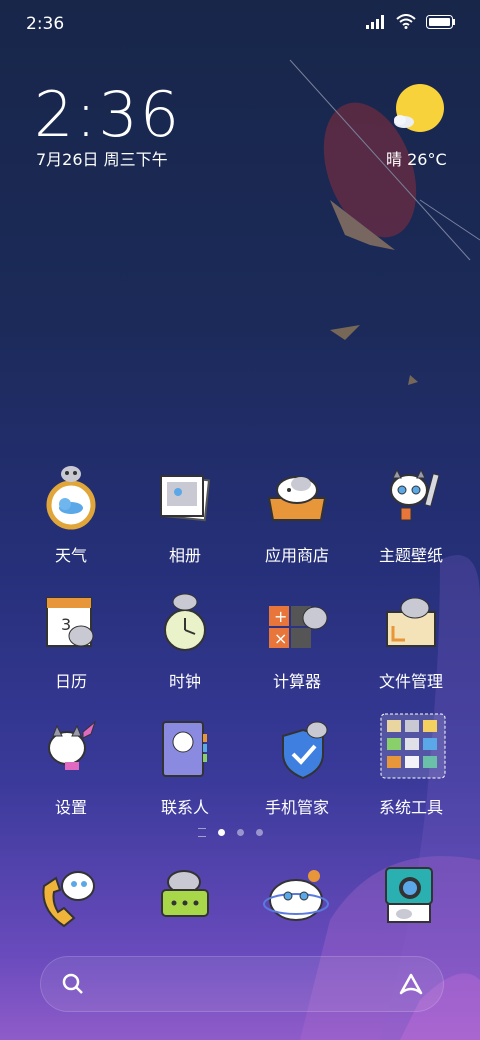 Image resolution: width=480 pixels, height=1040 pixels. I want to click on themes-app-icon, so click(415, 494).